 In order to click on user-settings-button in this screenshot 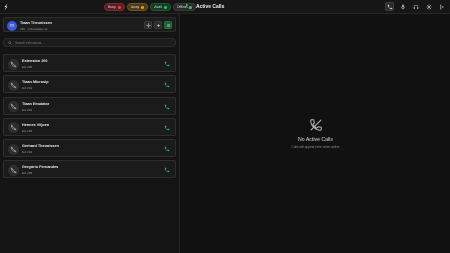, I will do `click(148, 25)`.